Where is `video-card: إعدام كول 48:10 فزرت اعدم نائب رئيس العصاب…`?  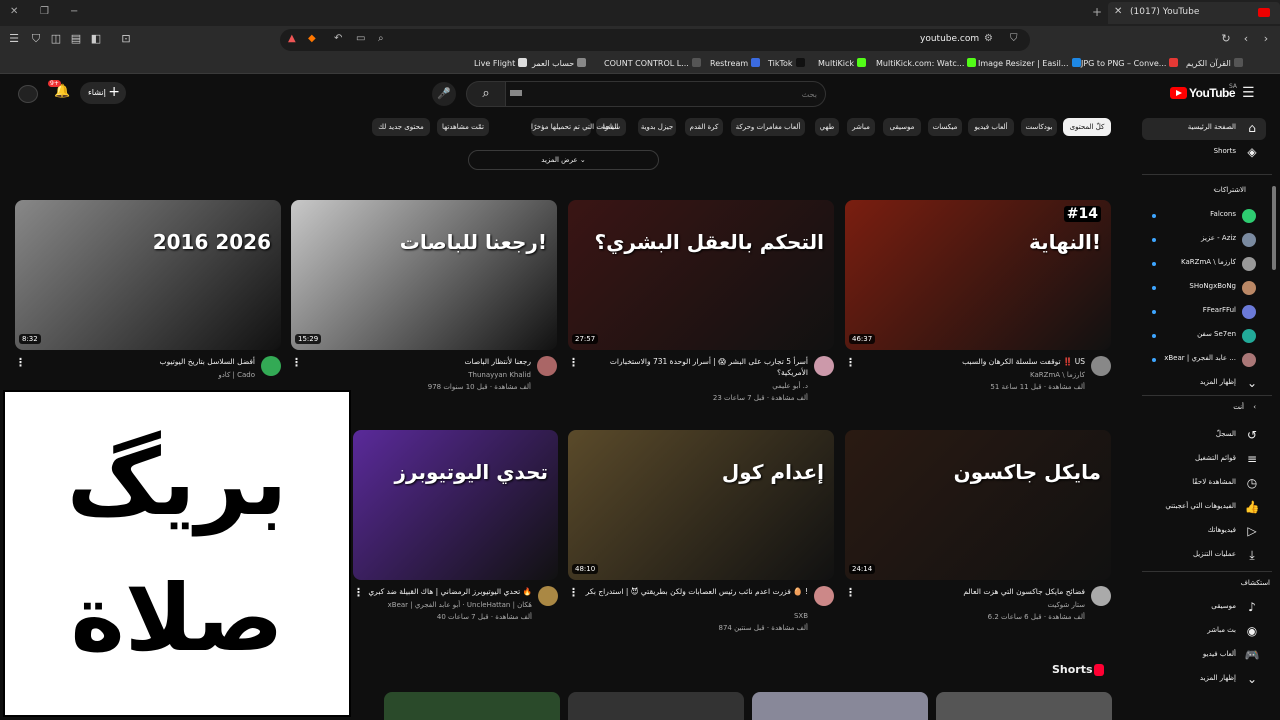
video-card: إعدام كول 48:10 فزرت اعدم نائب رئيس العصاب… is located at coordinates (701, 535).